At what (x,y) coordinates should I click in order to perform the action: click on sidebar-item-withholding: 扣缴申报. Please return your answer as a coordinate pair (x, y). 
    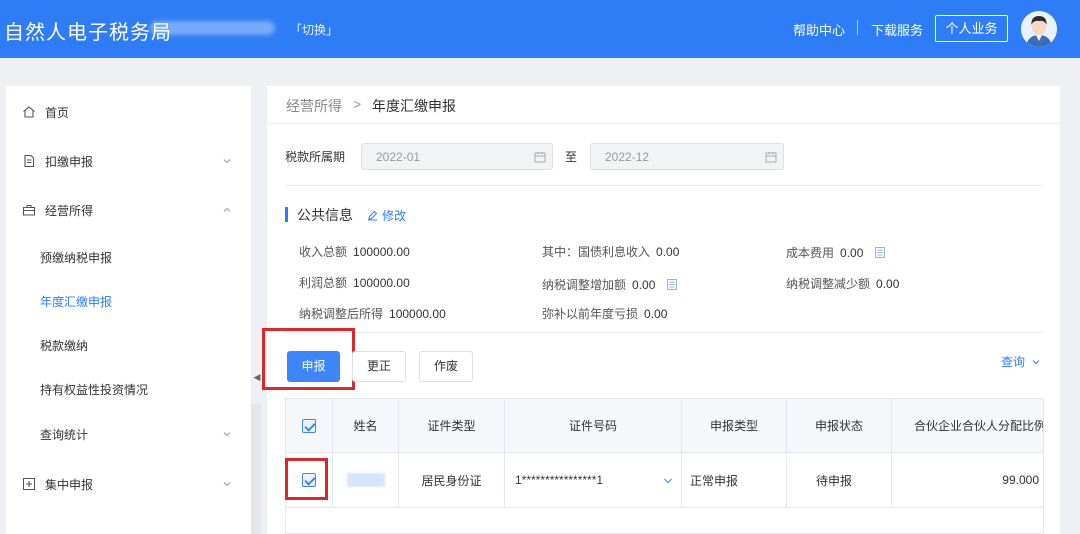
    Looking at the image, I should click on (128, 161).